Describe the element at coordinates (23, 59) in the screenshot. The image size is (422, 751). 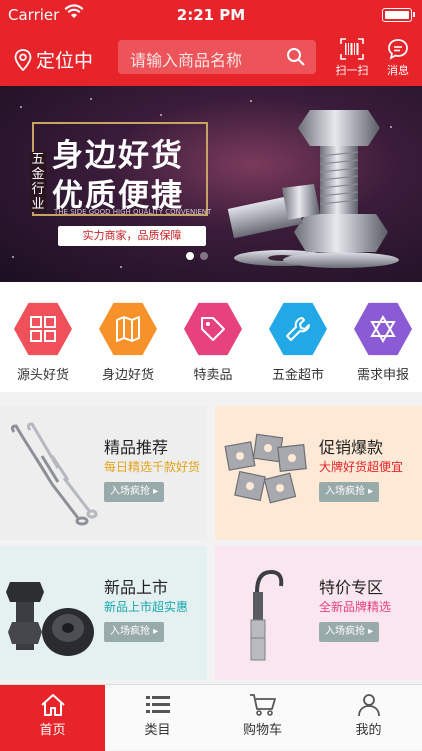
I see `location-pin-icon` at that location.